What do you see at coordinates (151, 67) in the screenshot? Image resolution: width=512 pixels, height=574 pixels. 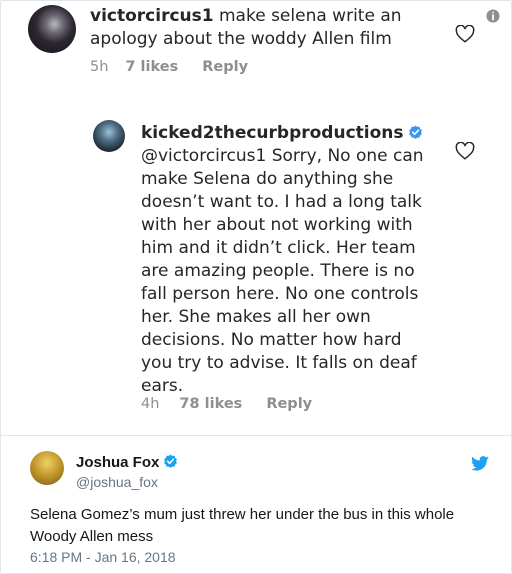 I see `comment-1-likes: 7 likes` at bounding box center [151, 67].